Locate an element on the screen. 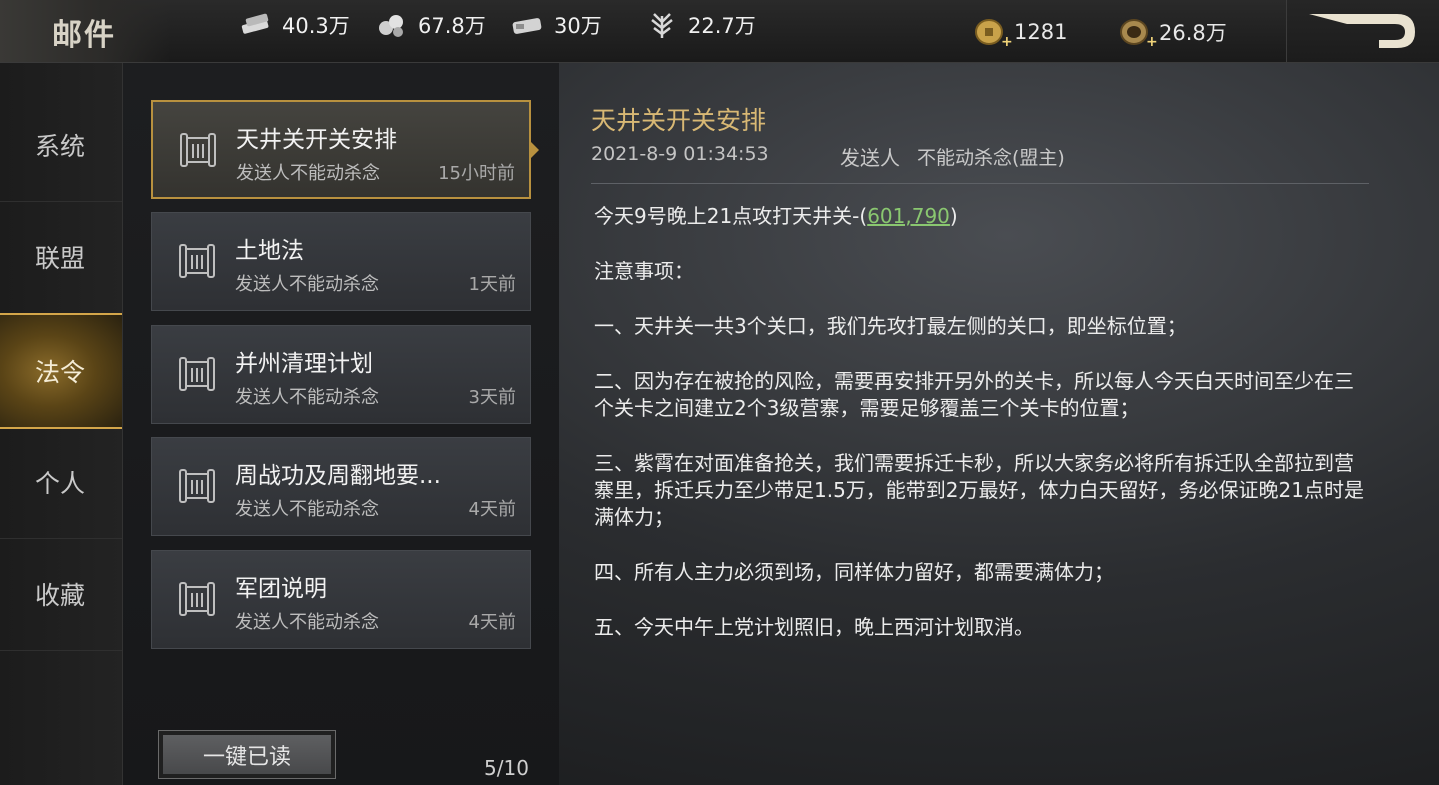 The height and width of the screenshot is (785, 1439). resource-stone: 30万 is located at coordinates (556, 25).